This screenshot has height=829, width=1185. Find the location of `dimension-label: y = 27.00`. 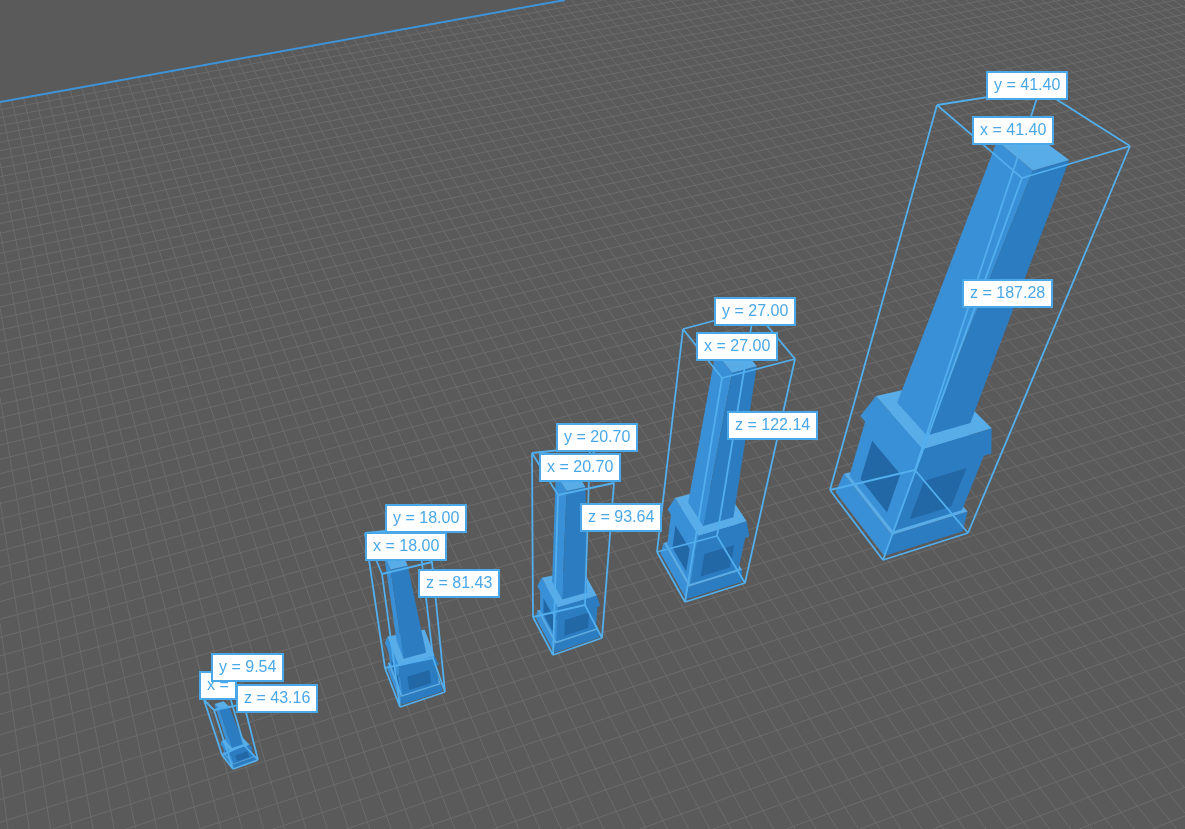

dimension-label: y = 27.00 is located at coordinates (755, 311).